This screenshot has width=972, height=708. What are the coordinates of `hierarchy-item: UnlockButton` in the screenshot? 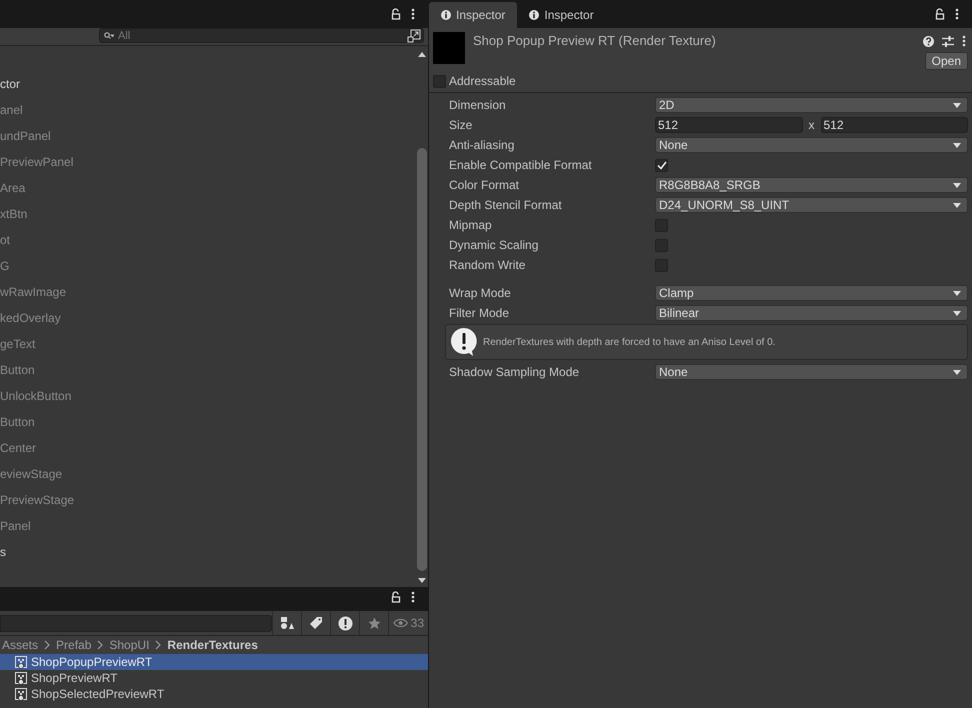 It's located at (36, 396).